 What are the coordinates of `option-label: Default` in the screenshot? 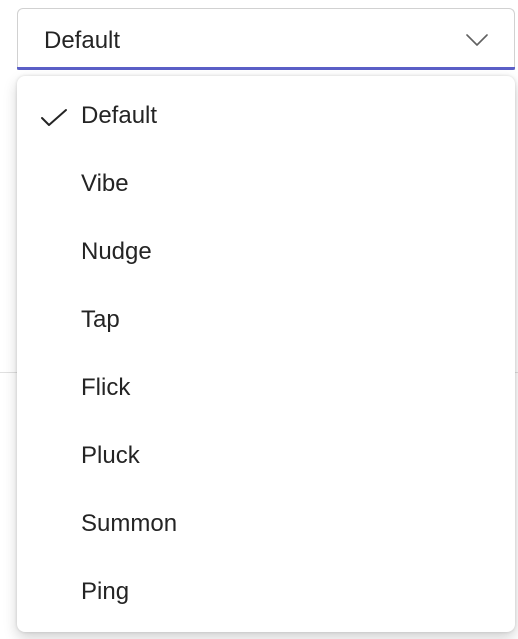 It's located at (119, 115).